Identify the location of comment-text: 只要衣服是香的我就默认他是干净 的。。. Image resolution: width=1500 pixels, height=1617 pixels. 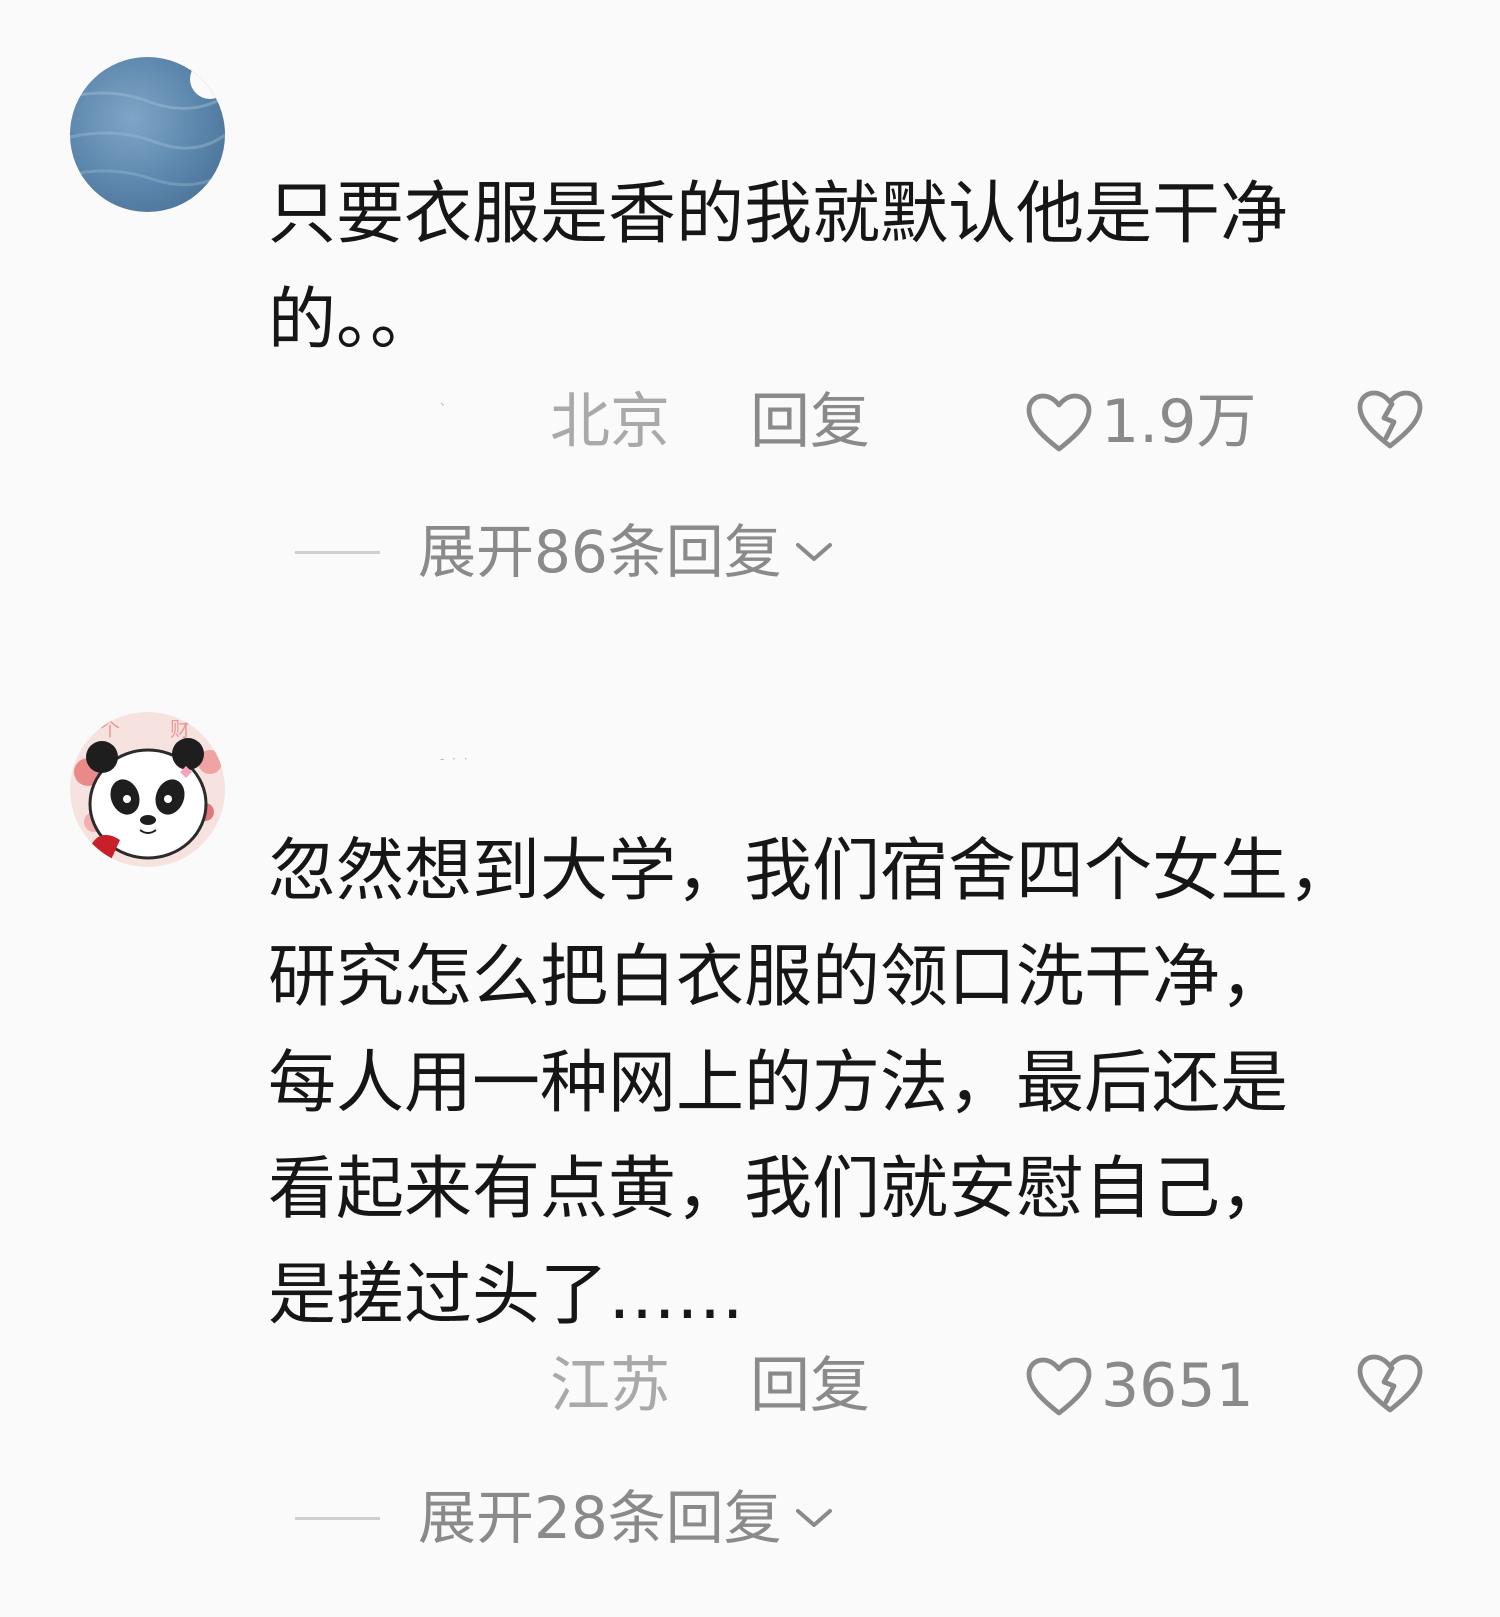
(778, 267).